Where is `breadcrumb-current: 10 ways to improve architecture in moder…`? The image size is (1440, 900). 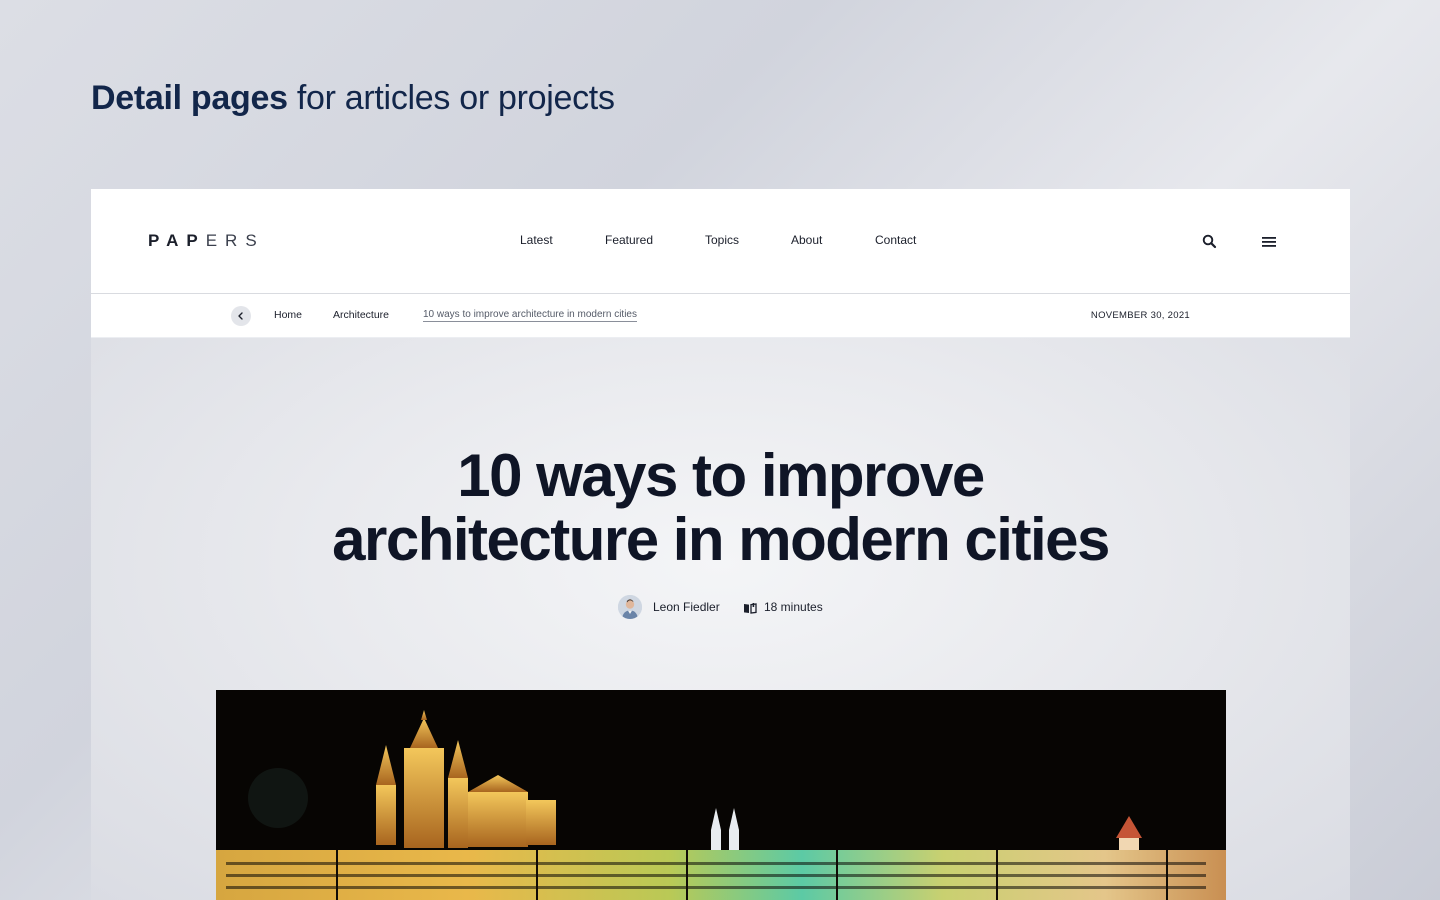 breadcrumb-current: 10 ways to improve architecture in moder… is located at coordinates (530, 315).